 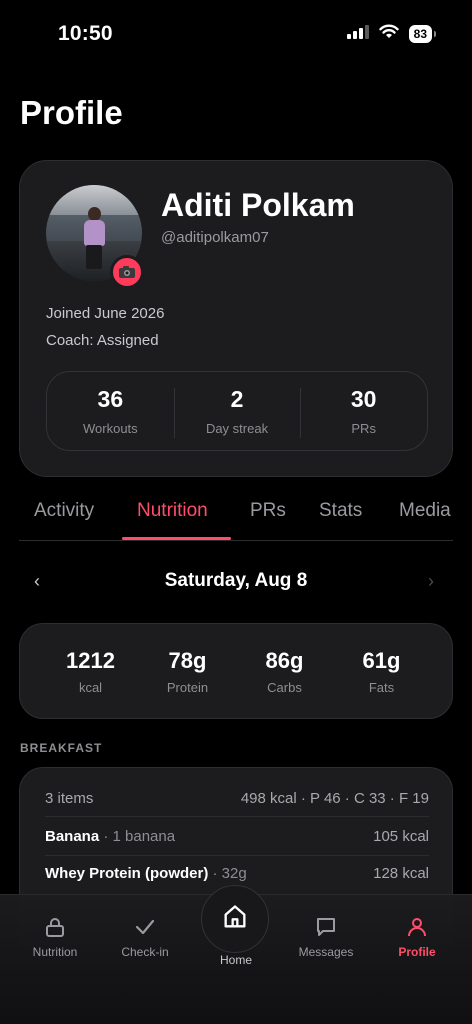 I want to click on stat-label: Workouts, so click(x=110, y=428).